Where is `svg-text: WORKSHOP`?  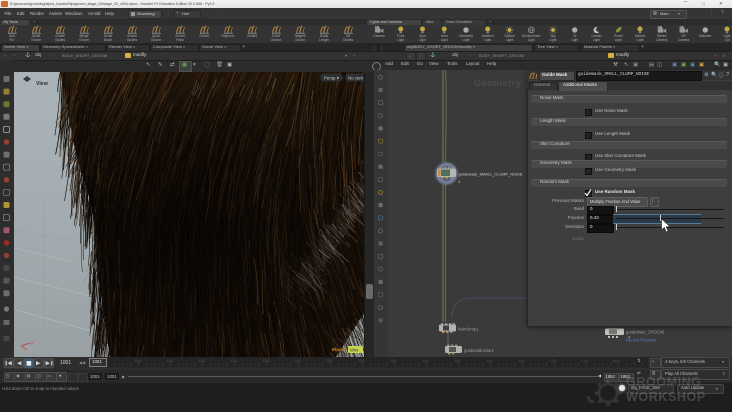 svg-text: WORKSHOP is located at coordinates (666, 397).